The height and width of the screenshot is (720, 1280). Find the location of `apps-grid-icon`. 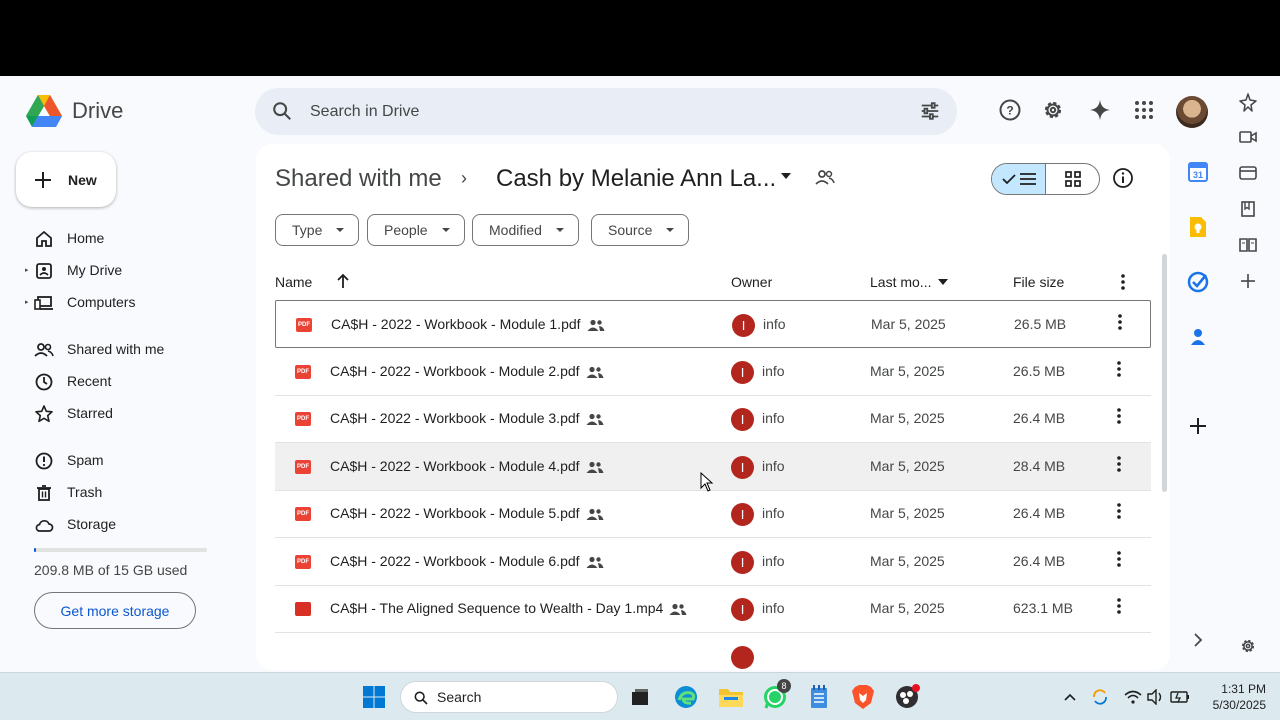

apps-grid-icon is located at coordinates (1144, 110).